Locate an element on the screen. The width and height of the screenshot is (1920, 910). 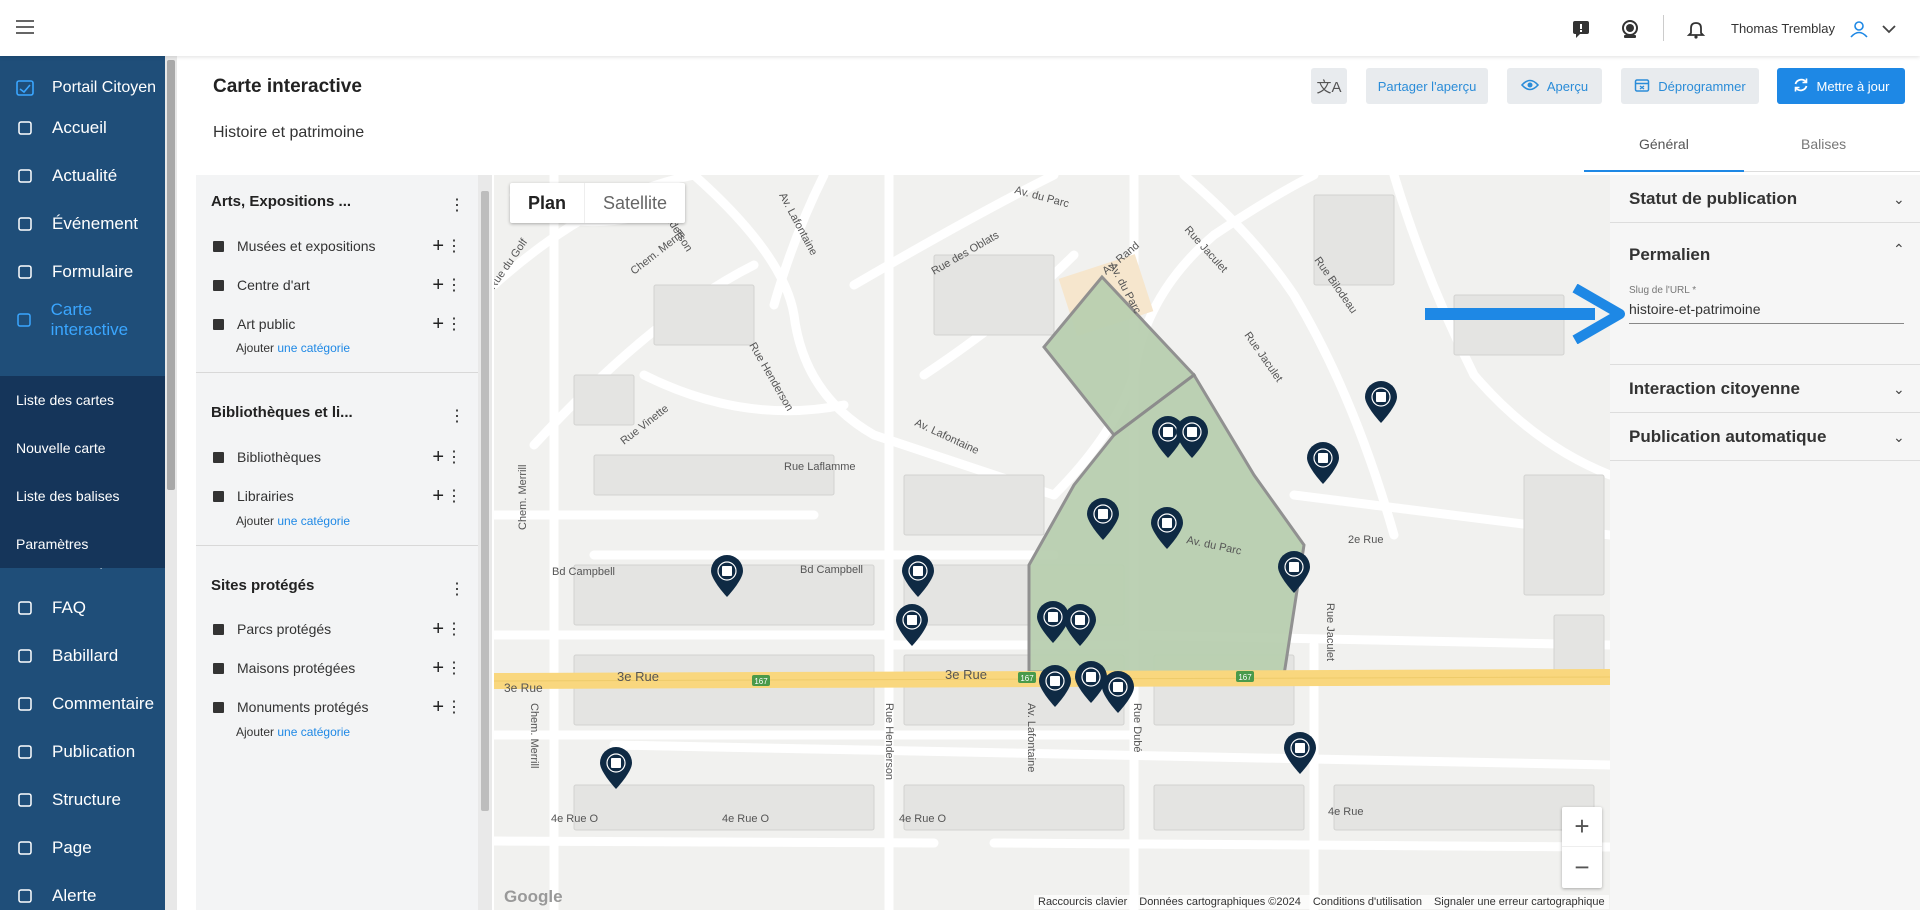
preview-button: Aperçu is located at coordinates (1554, 86).